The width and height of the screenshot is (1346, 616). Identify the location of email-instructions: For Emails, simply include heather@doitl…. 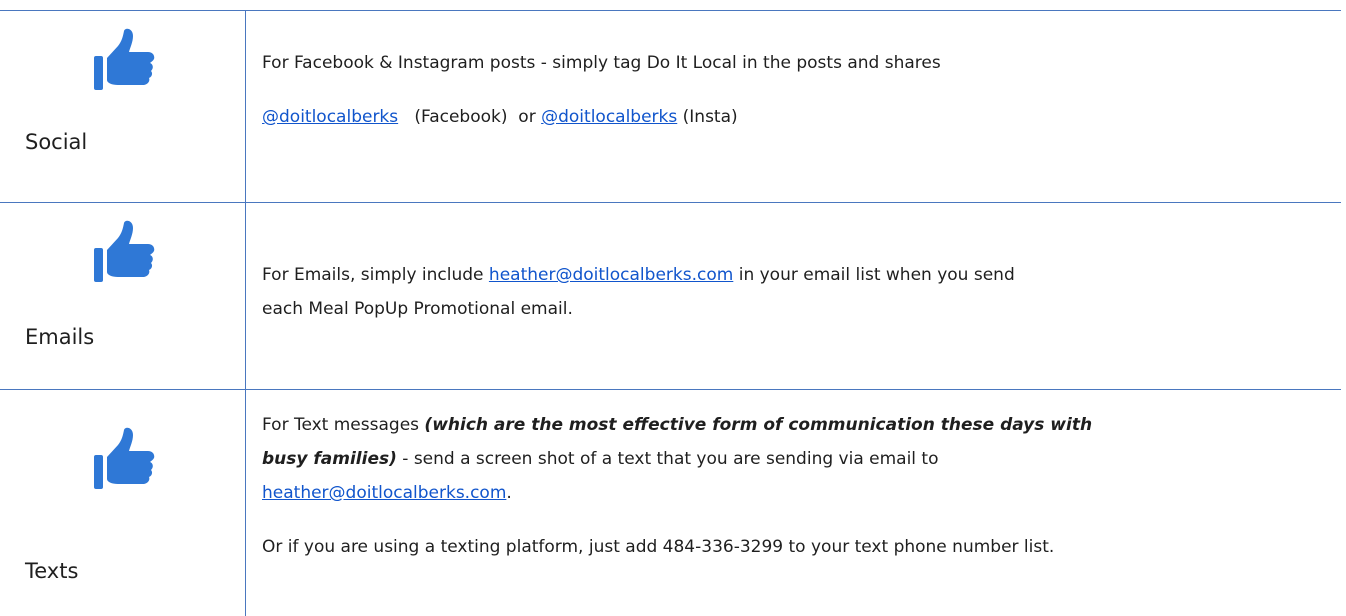
(797, 275).